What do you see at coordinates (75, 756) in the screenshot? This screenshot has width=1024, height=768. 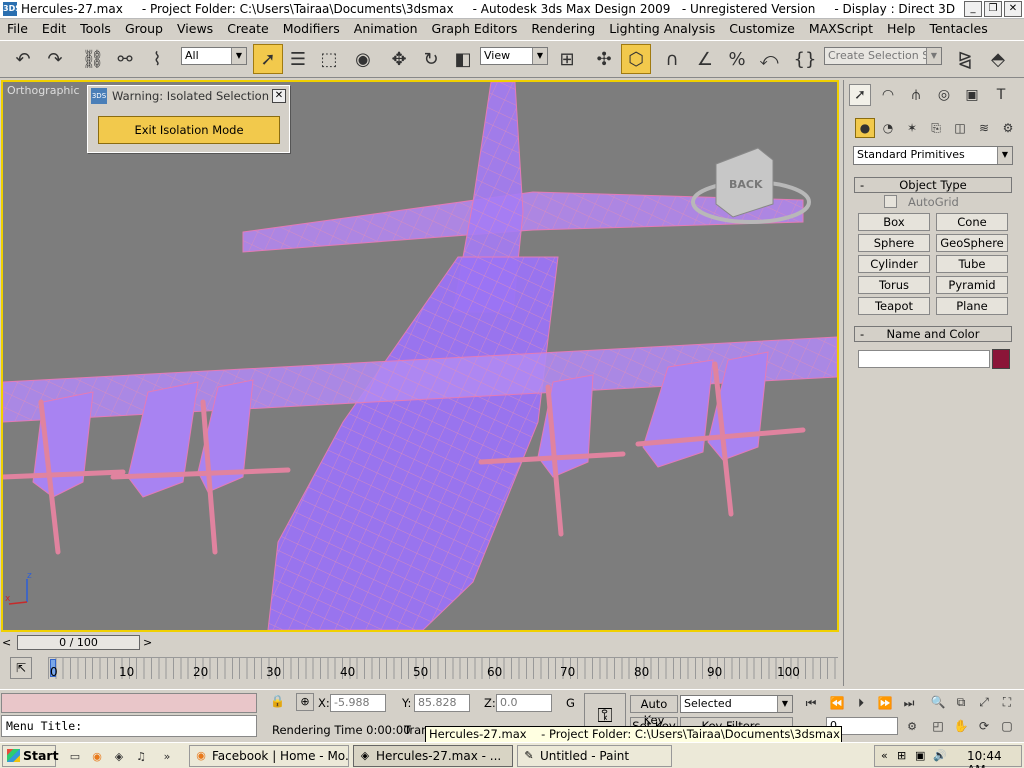 I see `show-desktop-icon: ▭` at bounding box center [75, 756].